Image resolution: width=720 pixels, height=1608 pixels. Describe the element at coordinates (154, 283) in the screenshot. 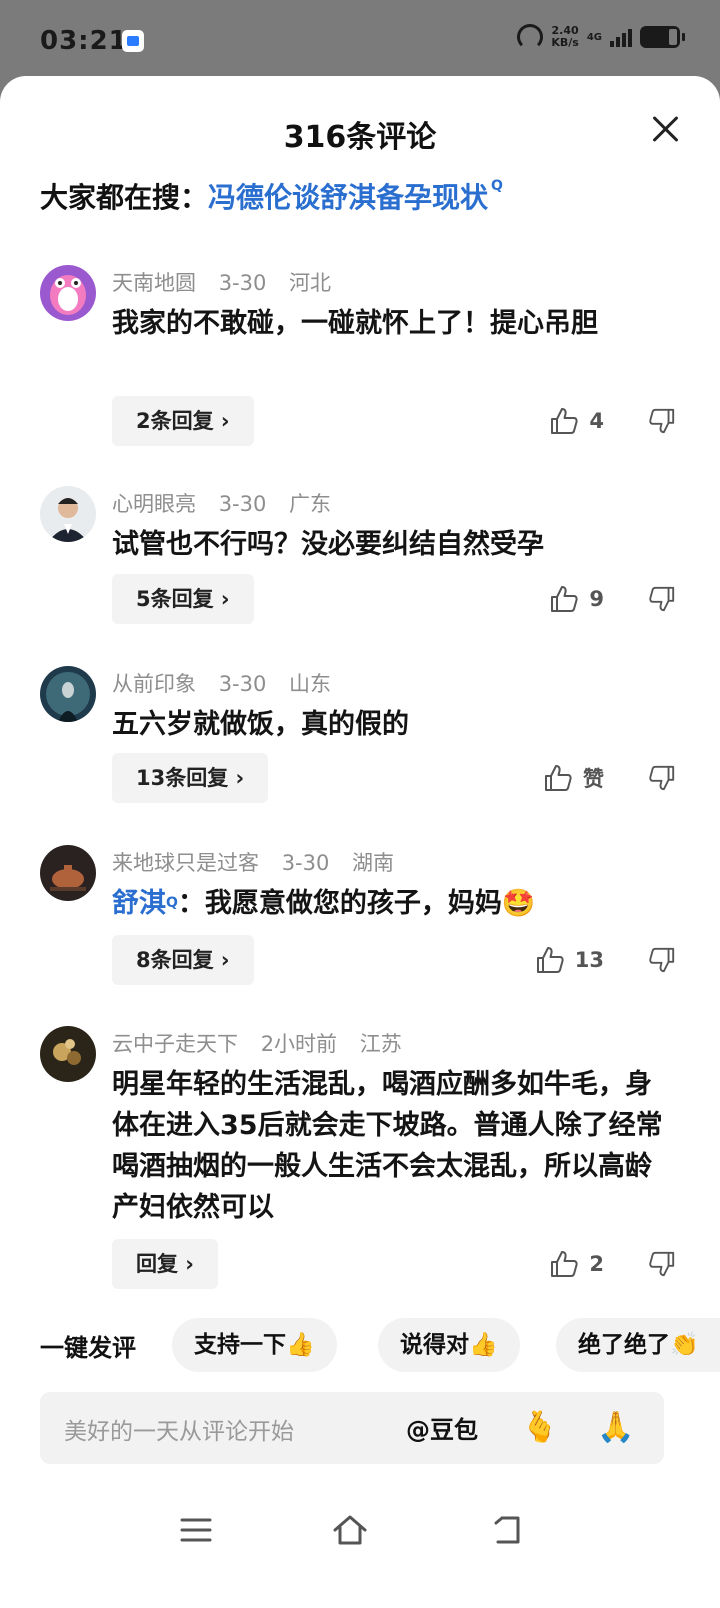

I see `comment-user: 天南地圆` at that location.